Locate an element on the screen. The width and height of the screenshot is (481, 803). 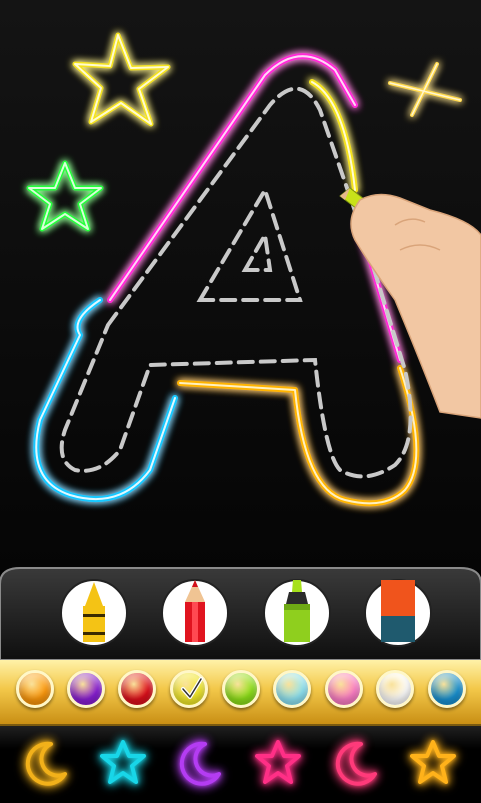
stamp-moon-orange is located at coordinates (46, 763).